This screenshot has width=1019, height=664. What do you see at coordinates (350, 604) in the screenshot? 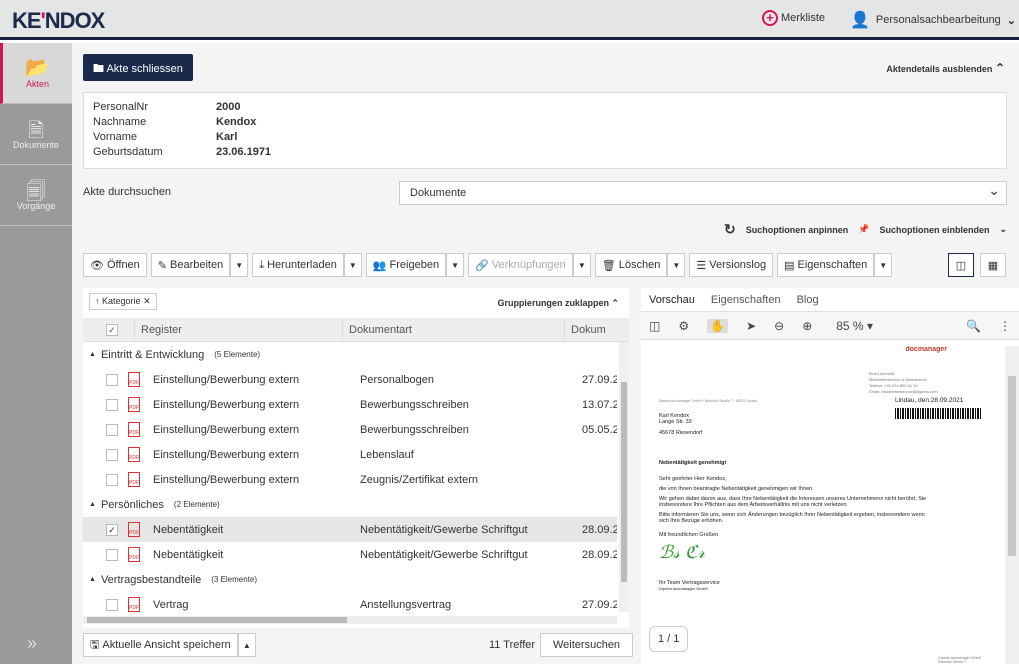
I see `table-row: PDF Vertrag Anstellungsvertrag 27.09.2` at bounding box center [350, 604].